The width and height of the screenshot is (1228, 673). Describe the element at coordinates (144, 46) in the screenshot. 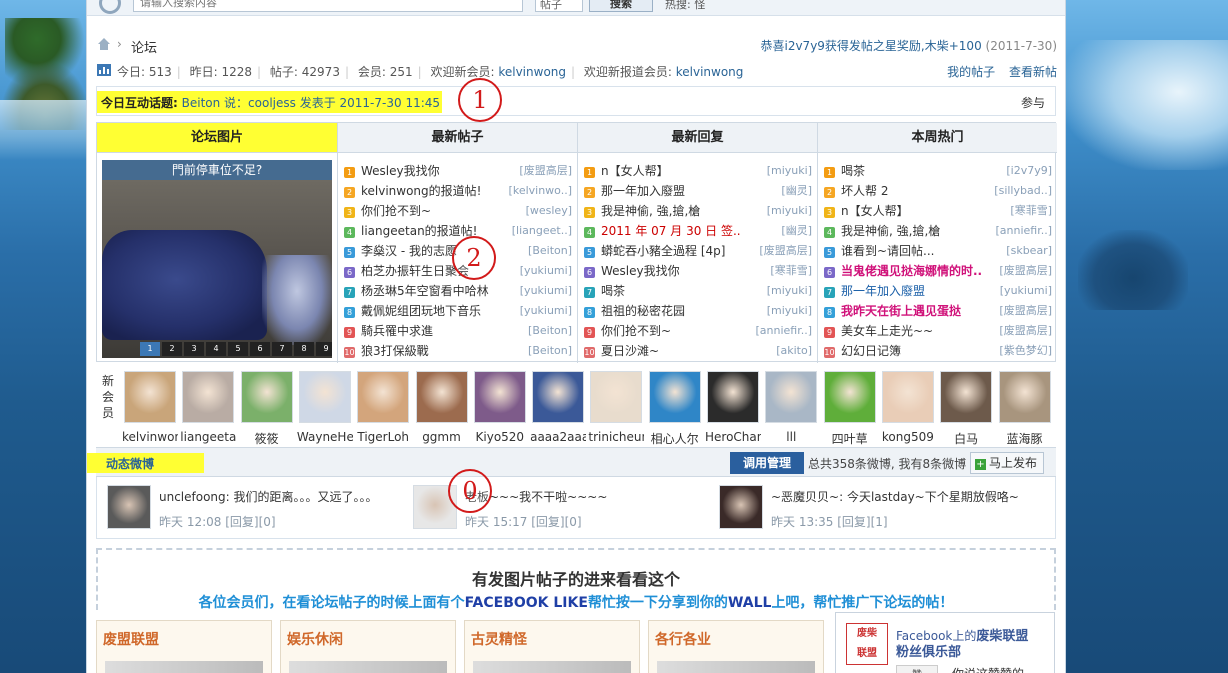

I see `page-title: 论坛` at that location.